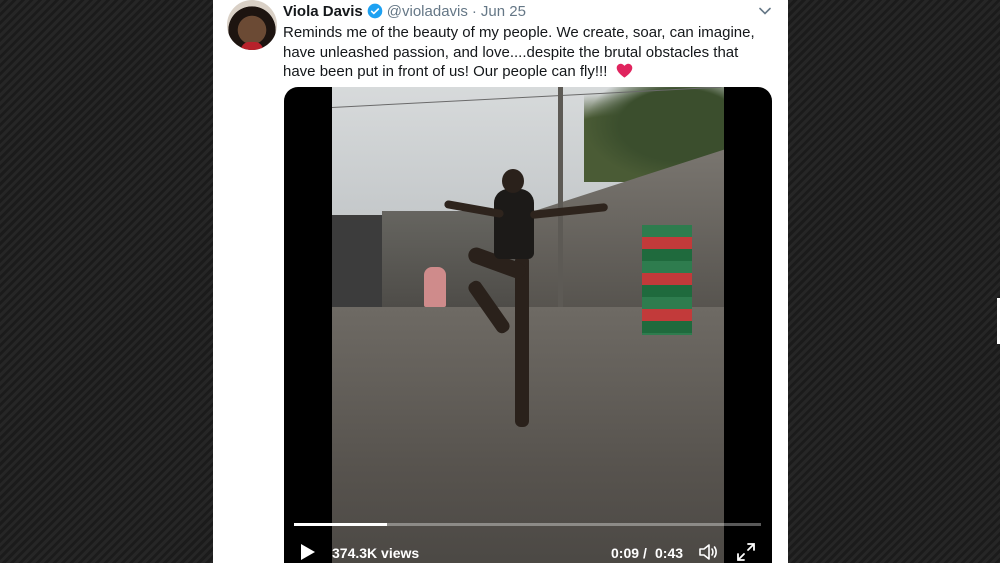 Image resolution: width=1000 pixels, height=563 pixels. I want to click on avatar, so click(252, 25).